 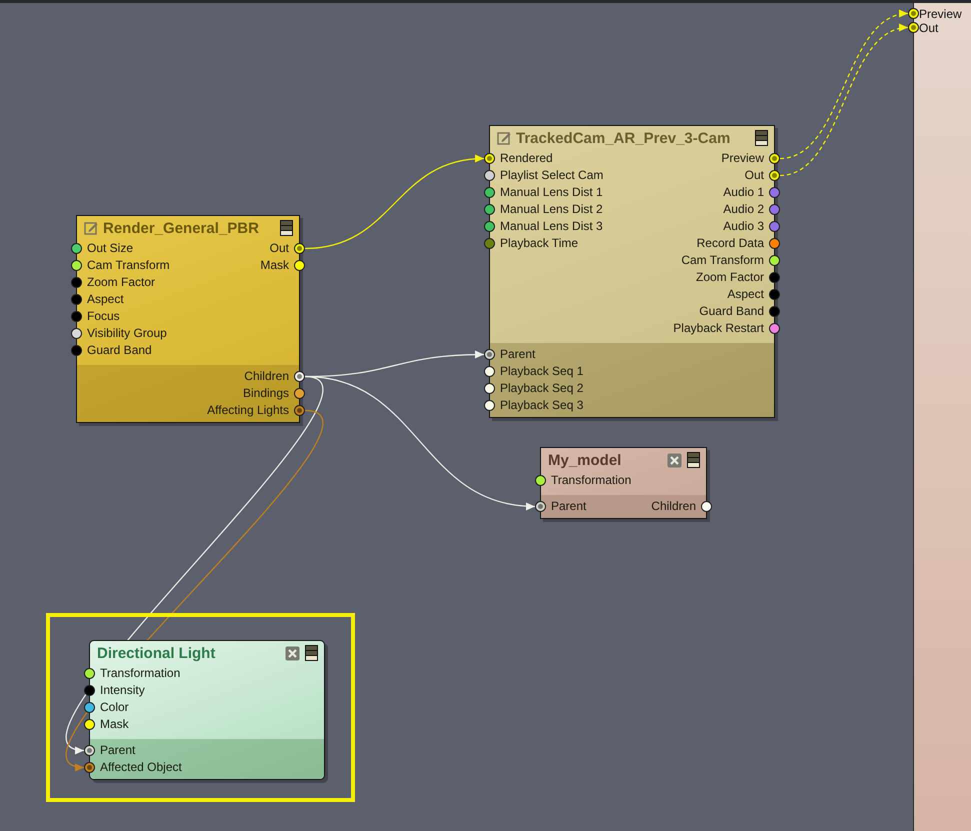 What do you see at coordinates (551, 209) in the screenshot?
I see `port-label: Manual Lens Dist 2` at bounding box center [551, 209].